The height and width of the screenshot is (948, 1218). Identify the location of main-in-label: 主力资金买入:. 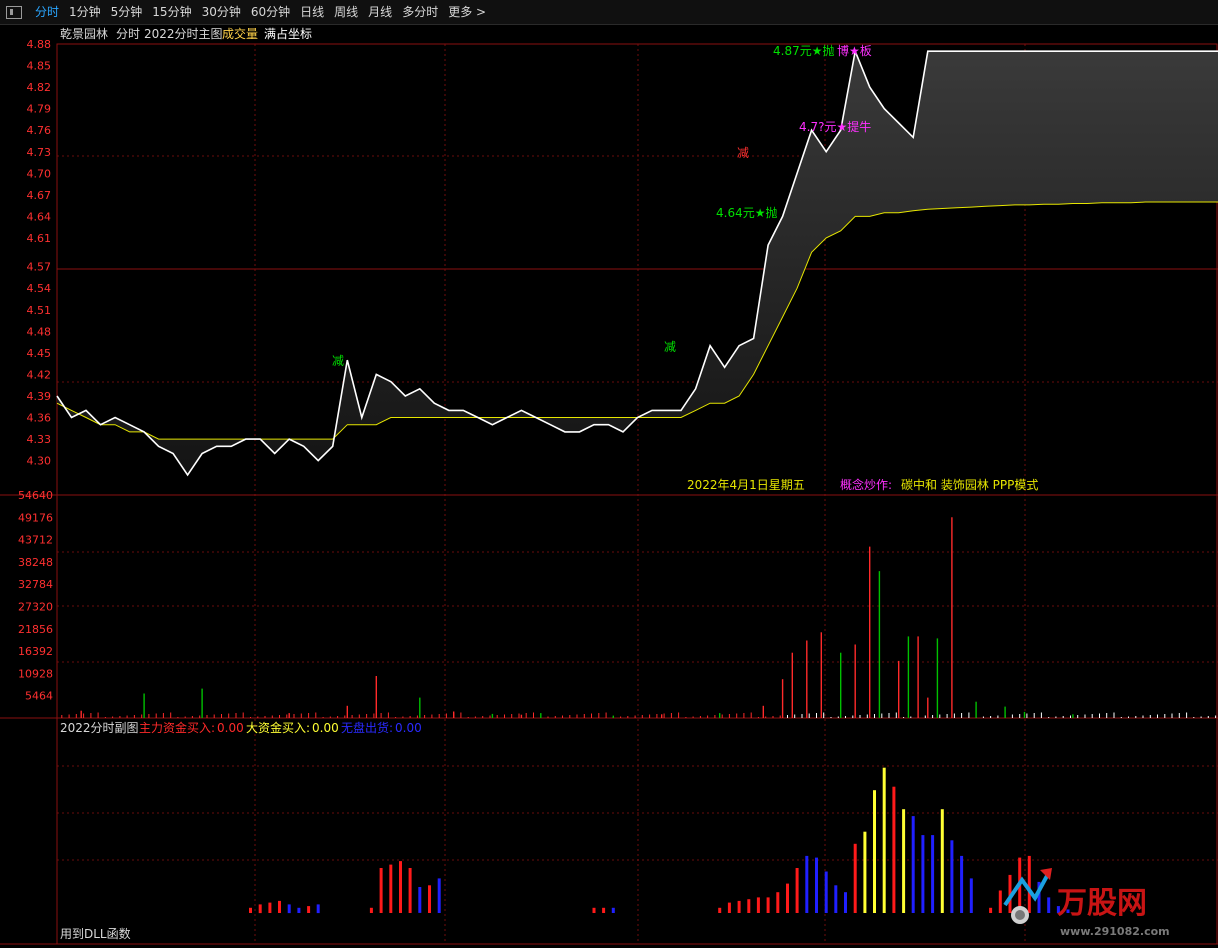
(177, 727).